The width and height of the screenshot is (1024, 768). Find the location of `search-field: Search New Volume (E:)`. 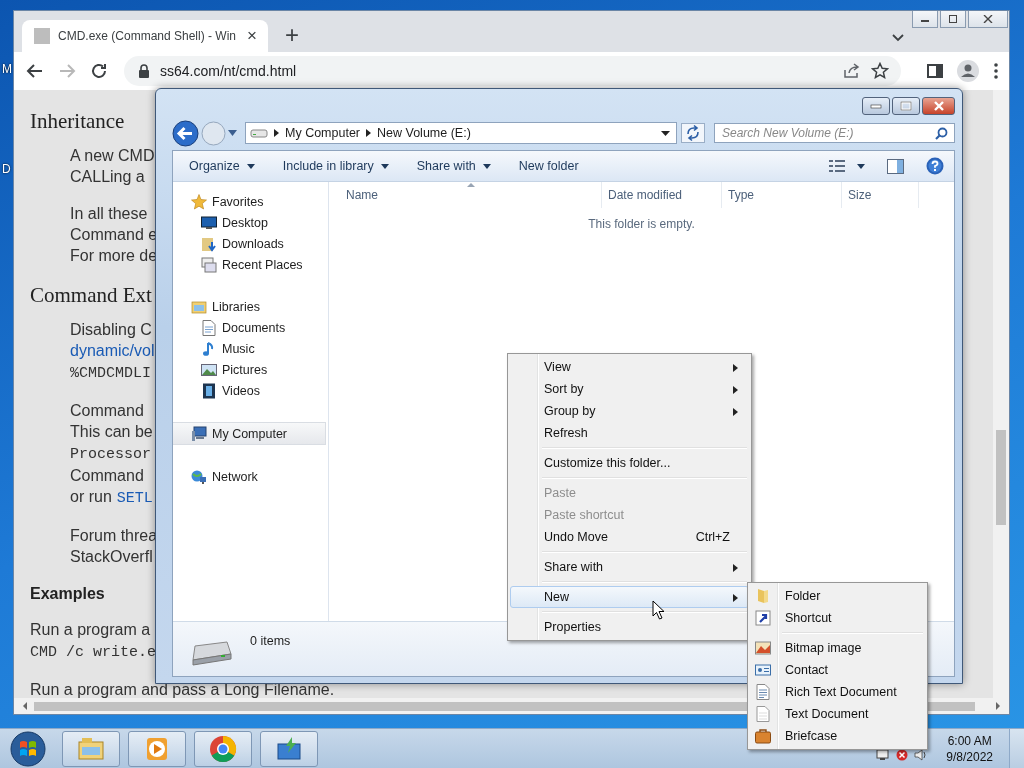

search-field: Search New Volume (E:) is located at coordinates (834, 133).